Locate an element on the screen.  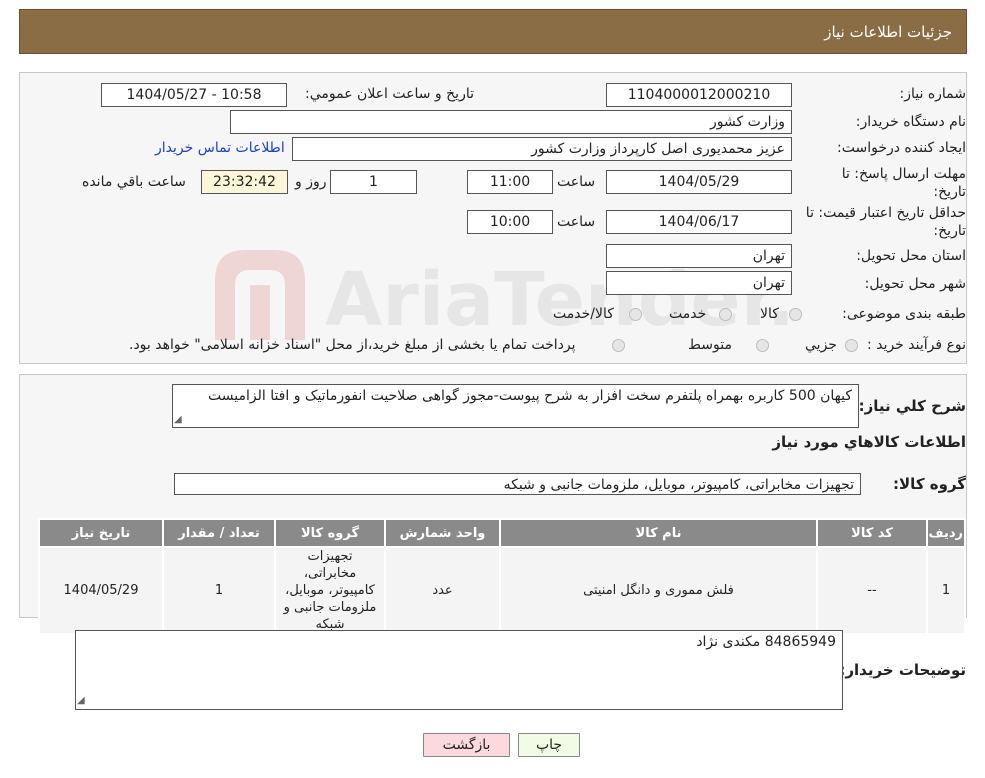
category-option-service: خدمت is located at coordinates (688, 314).